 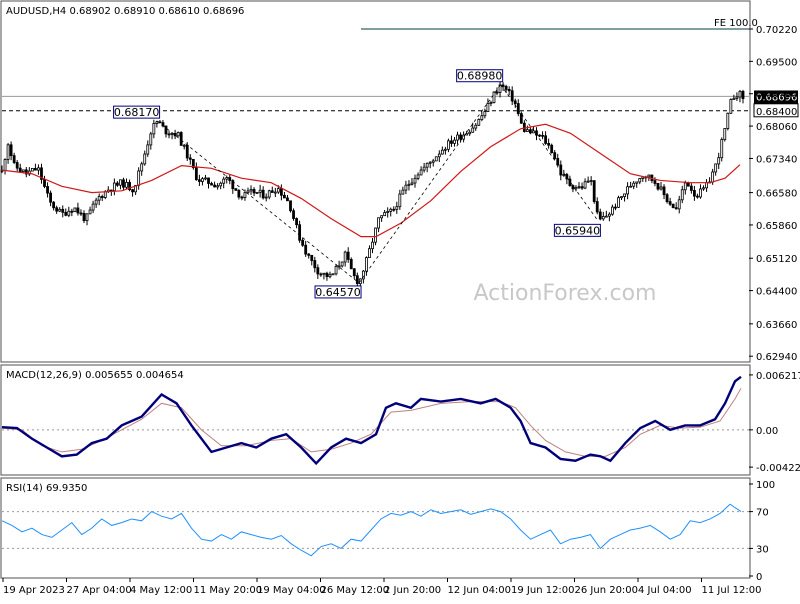 I want to click on macd-y-tick-label: -0.004221, so click(x=778, y=468).